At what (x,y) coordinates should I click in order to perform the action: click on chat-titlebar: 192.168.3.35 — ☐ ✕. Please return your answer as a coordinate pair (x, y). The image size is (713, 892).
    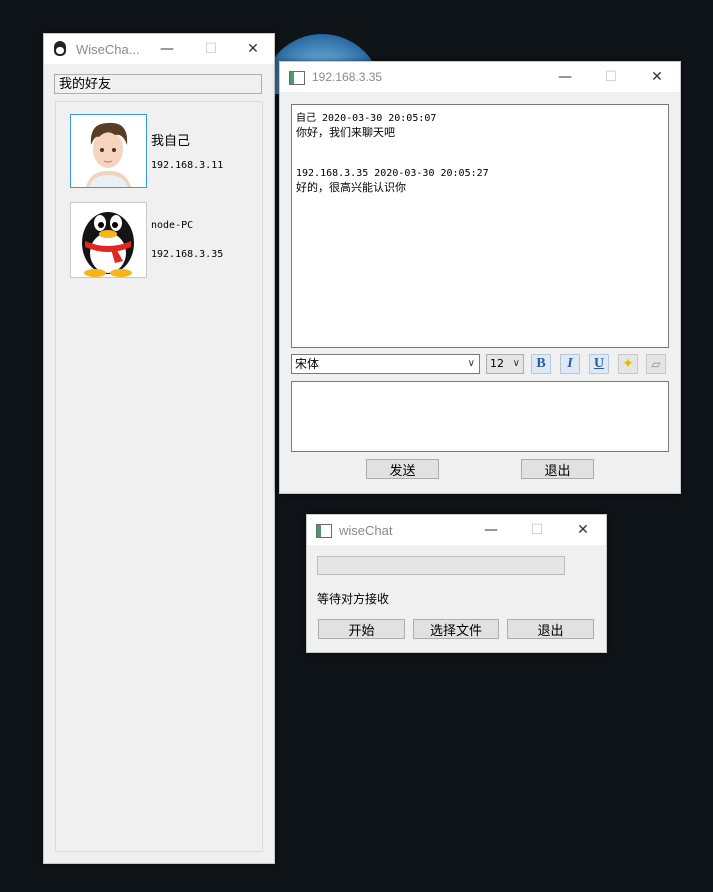
    Looking at the image, I should click on (480, 77).